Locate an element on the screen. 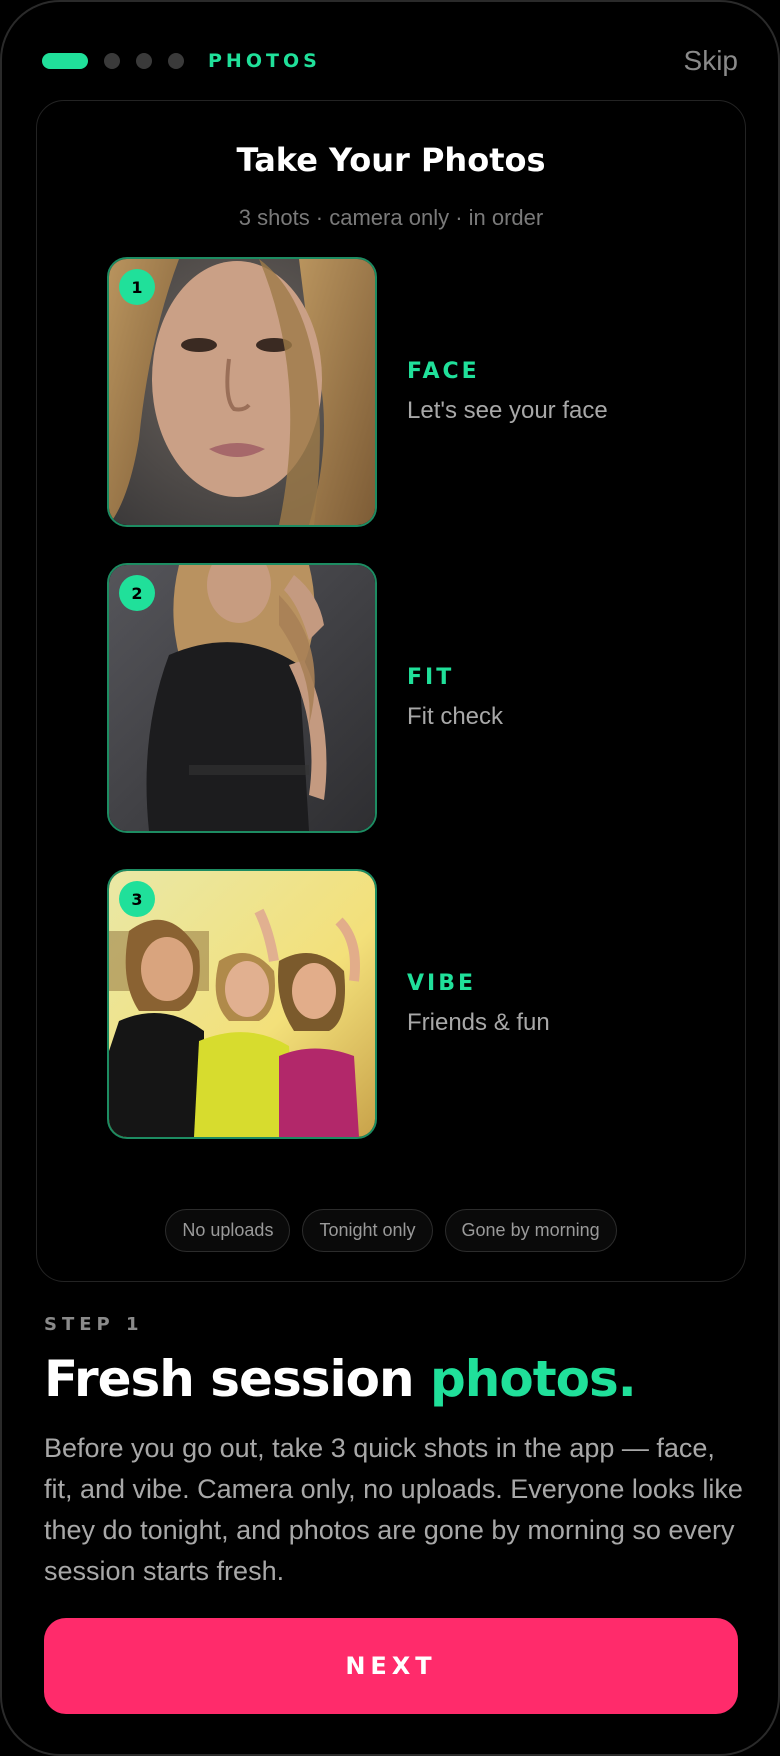 Image resolution: width=780 pixels, height=1756 pixels. shot-description: Let's see your face is located at coordinates (507, 410).